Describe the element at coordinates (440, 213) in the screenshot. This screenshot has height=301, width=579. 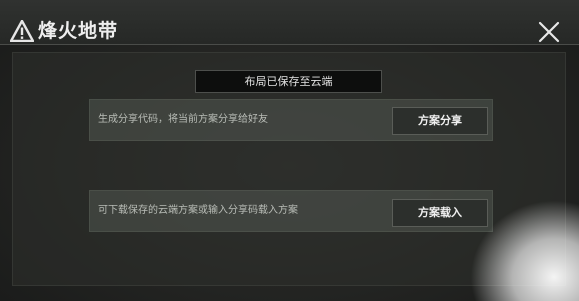
I see `import-plan-button: 方案载入` at that location.